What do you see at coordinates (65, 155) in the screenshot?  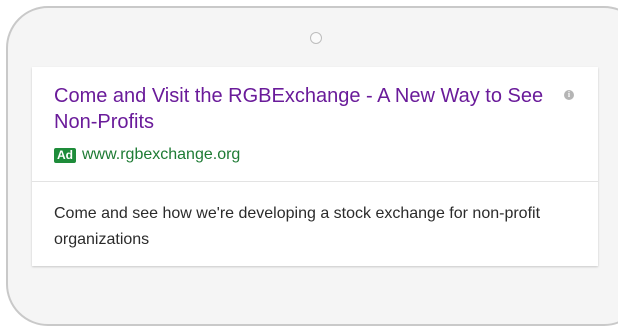 I see `ad-badge: Ad` at bounding box center [65, 155].